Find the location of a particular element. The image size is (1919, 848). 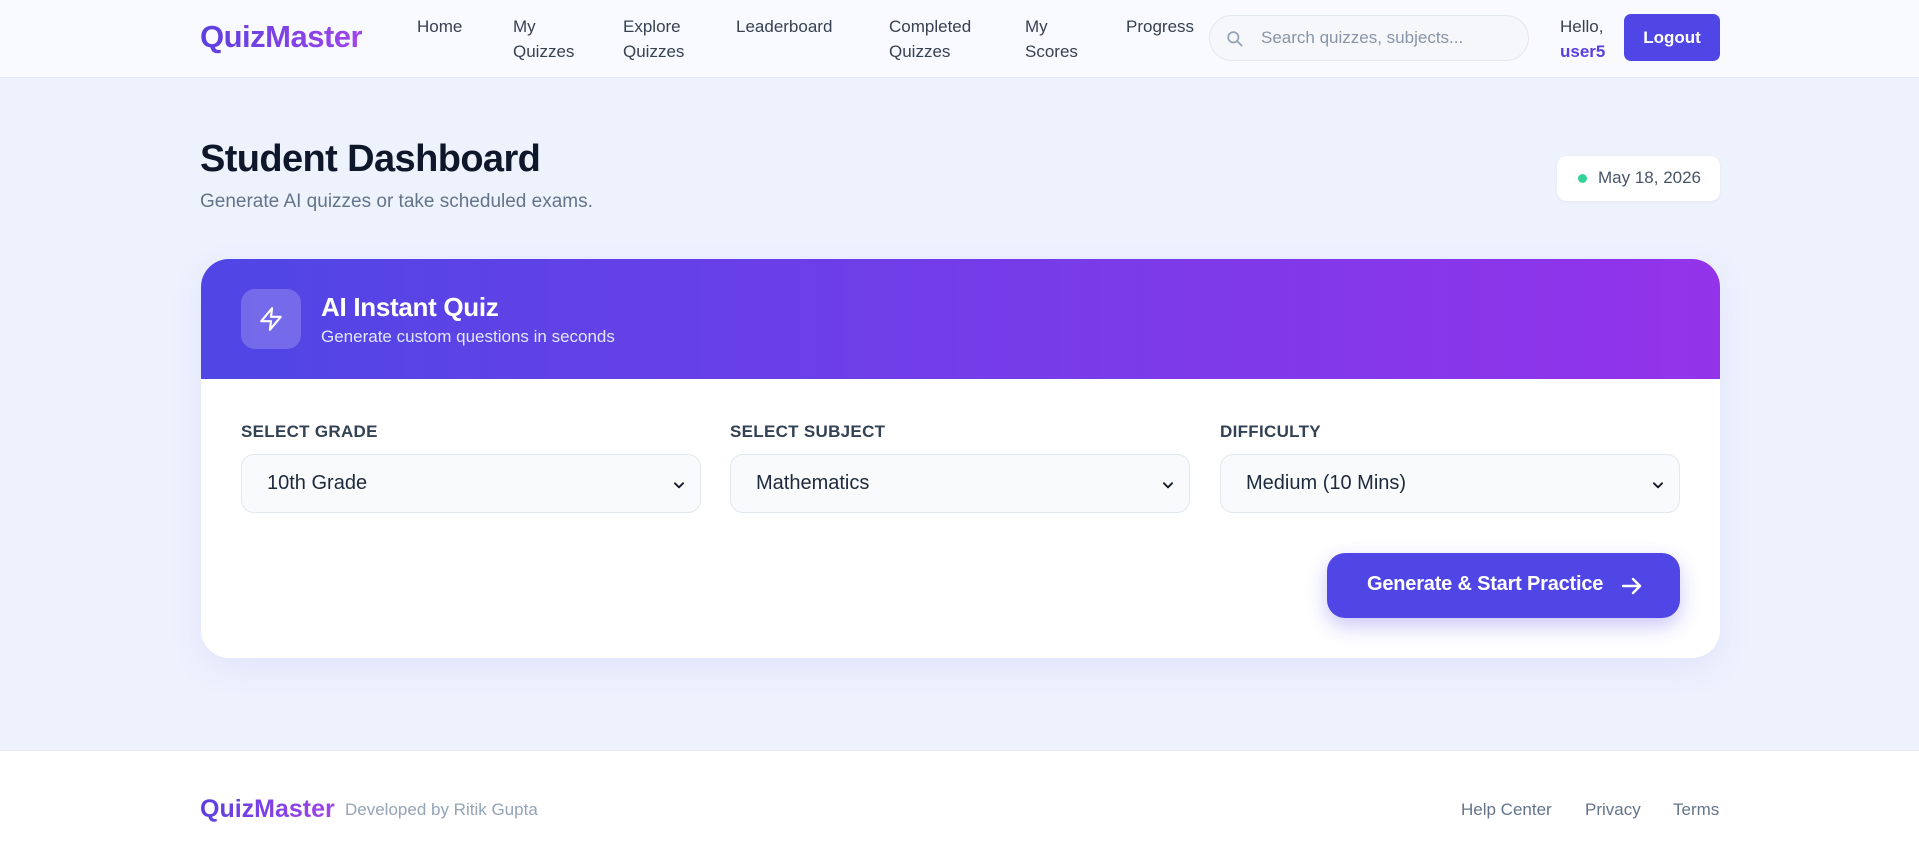

nav-link-label: Leaderboard is located at coordinates (784, 26).